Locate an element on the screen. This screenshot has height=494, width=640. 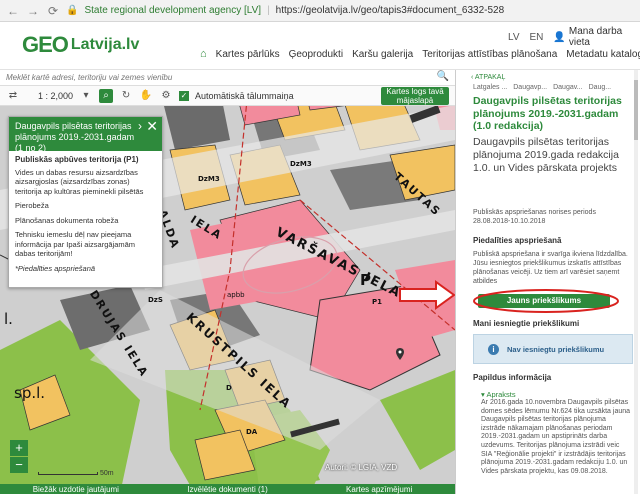
map-label-dzm3: DzM3 is located at coordinates (209, 179).